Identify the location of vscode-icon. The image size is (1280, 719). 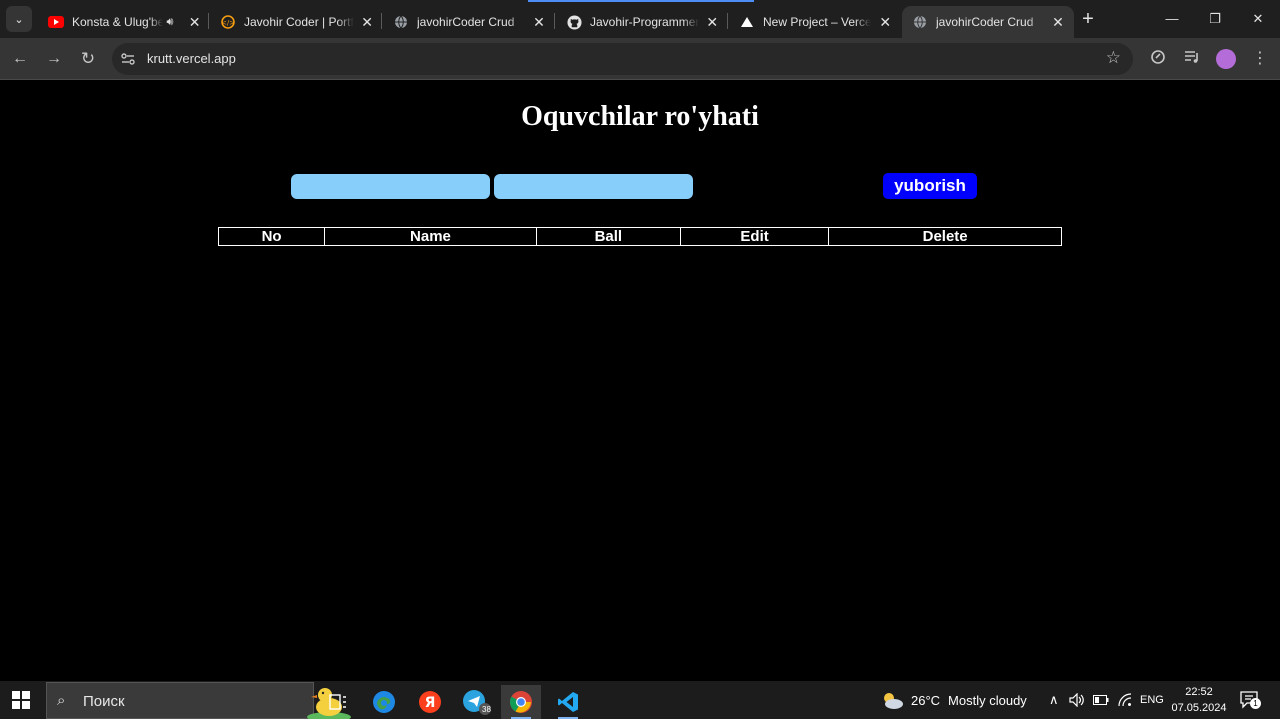
(568, 702).